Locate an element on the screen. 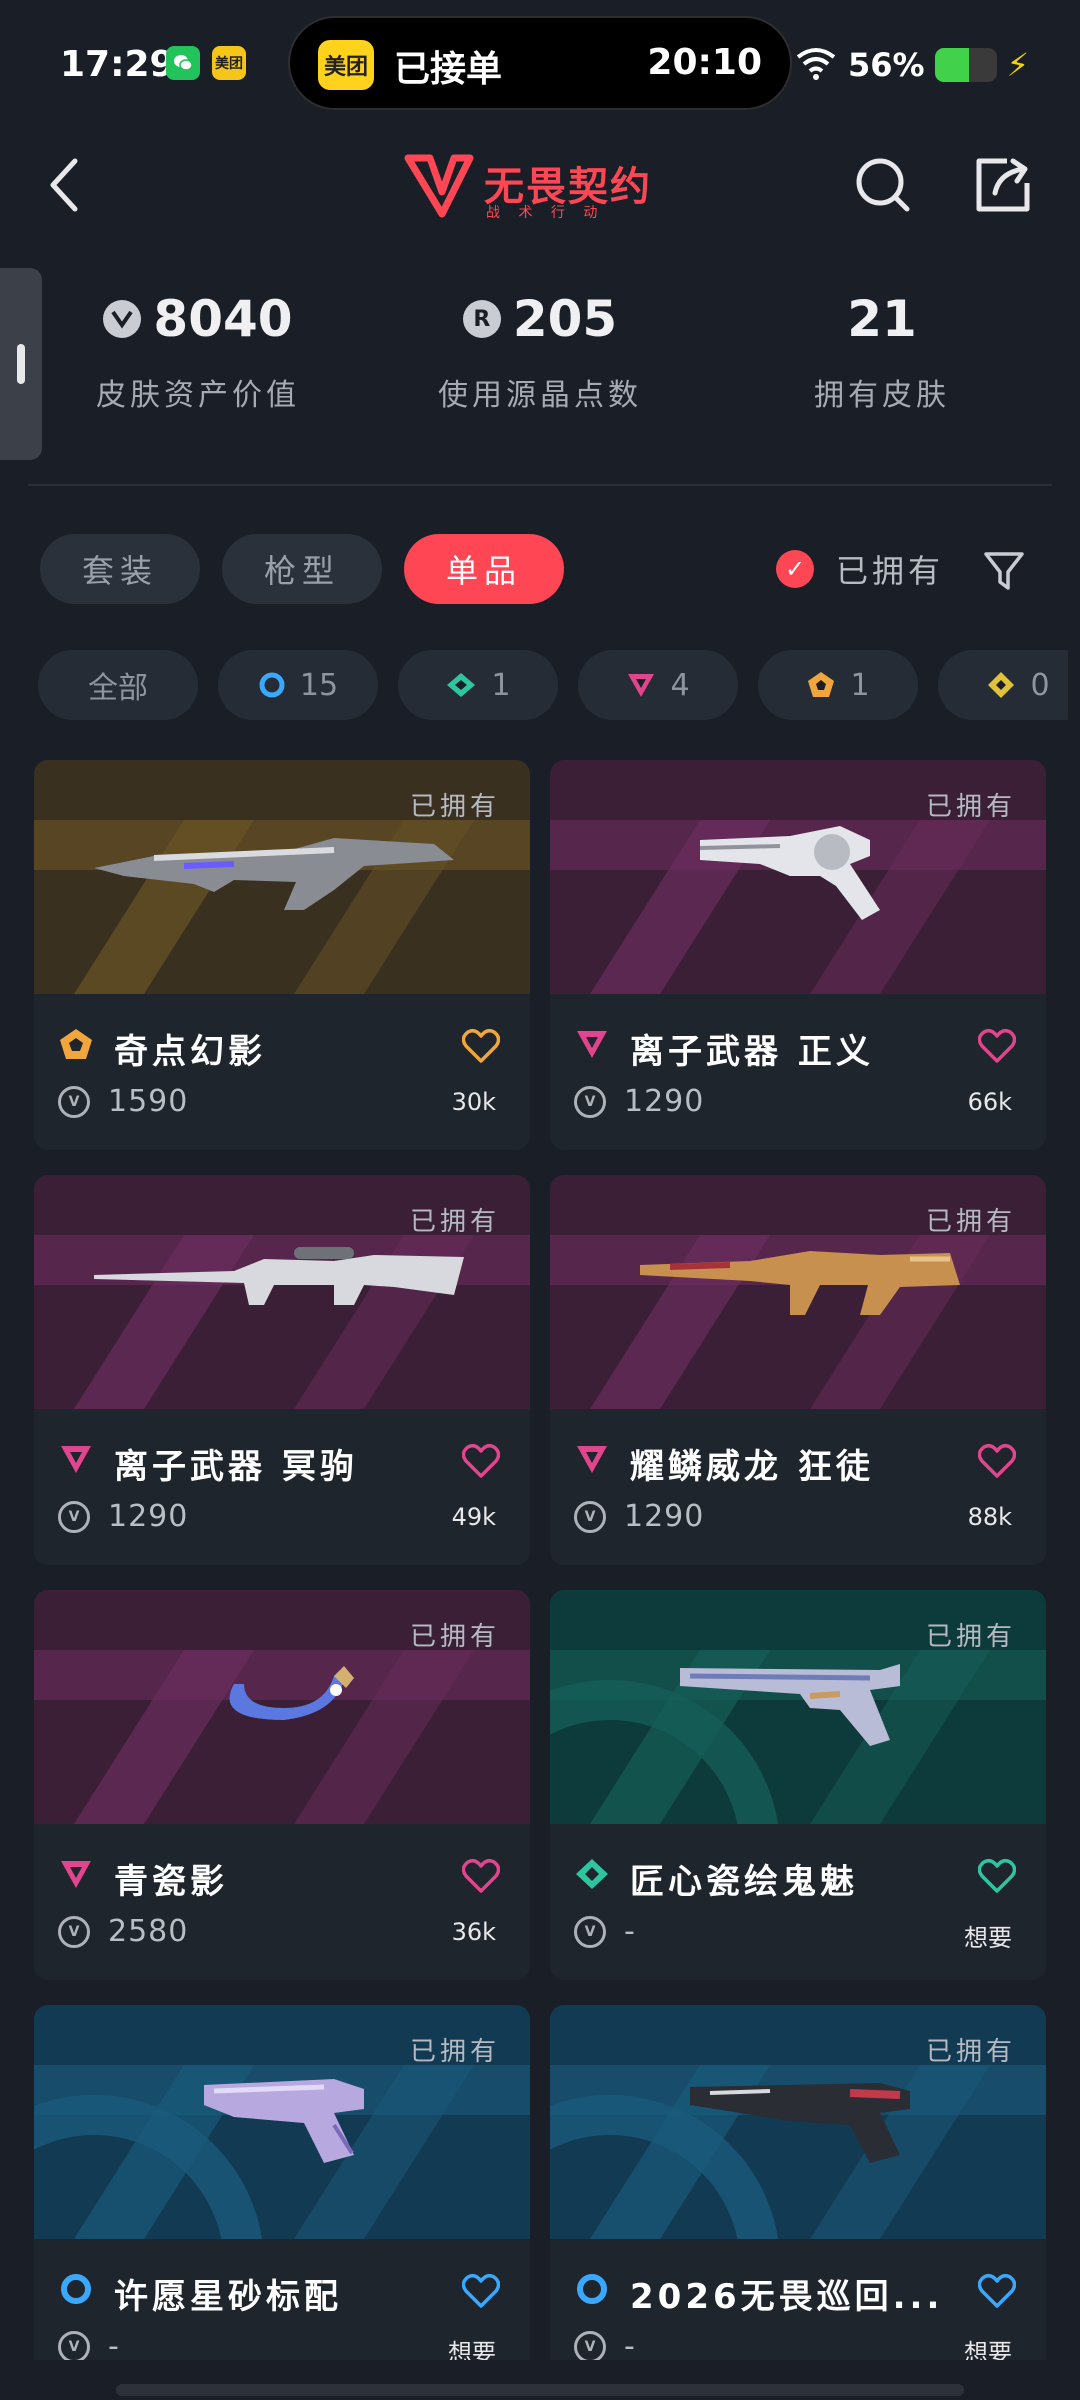 Image resolution: width=1080 pixels, height=2400 pixels. like-count: 66k is located at coordinates (989, 1102).